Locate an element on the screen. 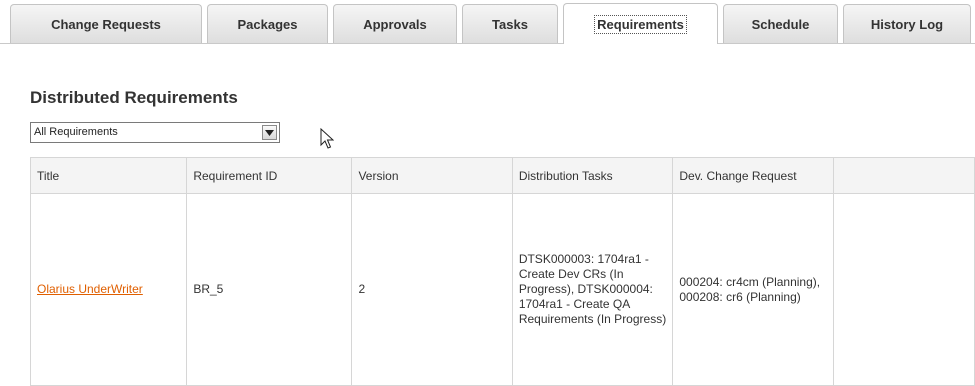  tab-tasks: Tasks is located at coordinates (510, 23).